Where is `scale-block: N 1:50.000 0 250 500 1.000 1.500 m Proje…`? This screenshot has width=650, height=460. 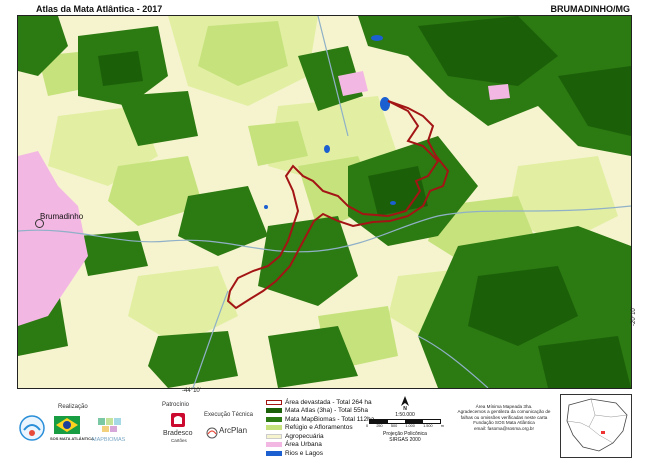 scale-block: N 1:50.000 0 250 500 1.000 1.500 m Proje… is located at coordinates (405, 419).